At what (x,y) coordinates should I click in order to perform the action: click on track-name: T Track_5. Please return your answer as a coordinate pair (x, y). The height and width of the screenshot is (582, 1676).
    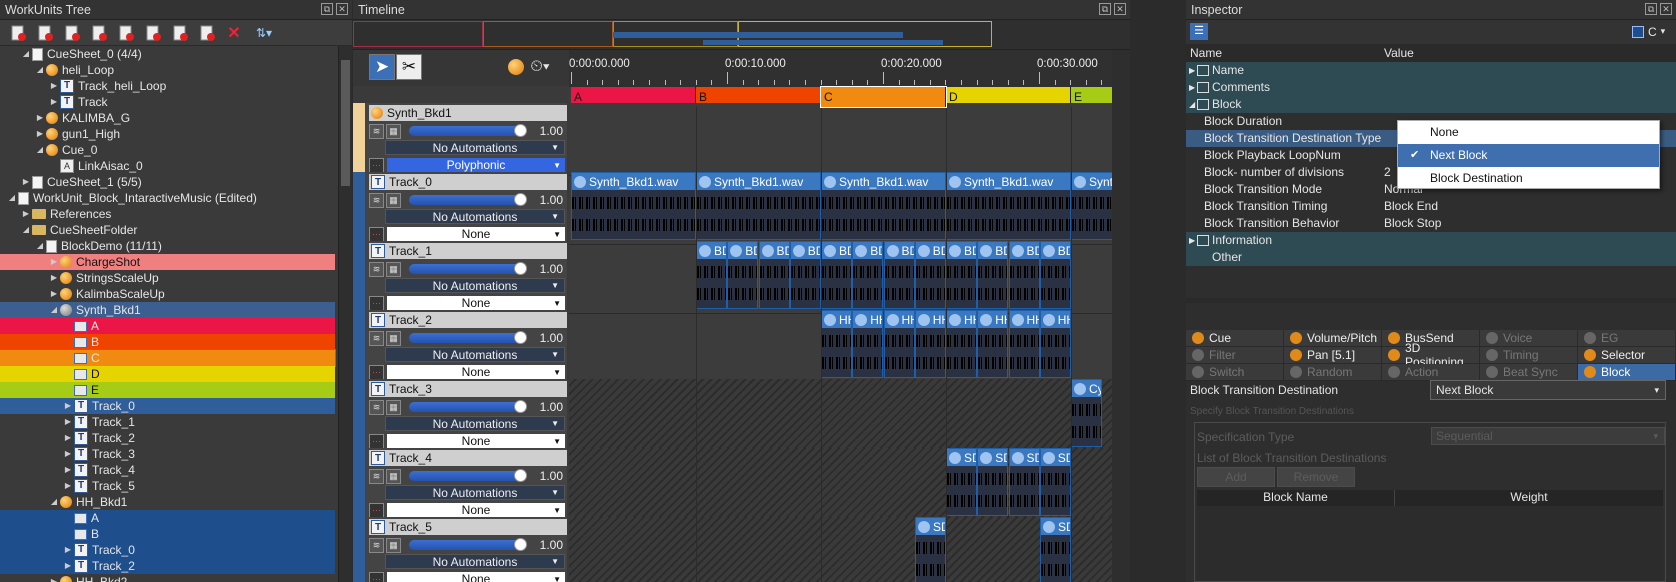
    Looking at the image, I should click on (468, 527).